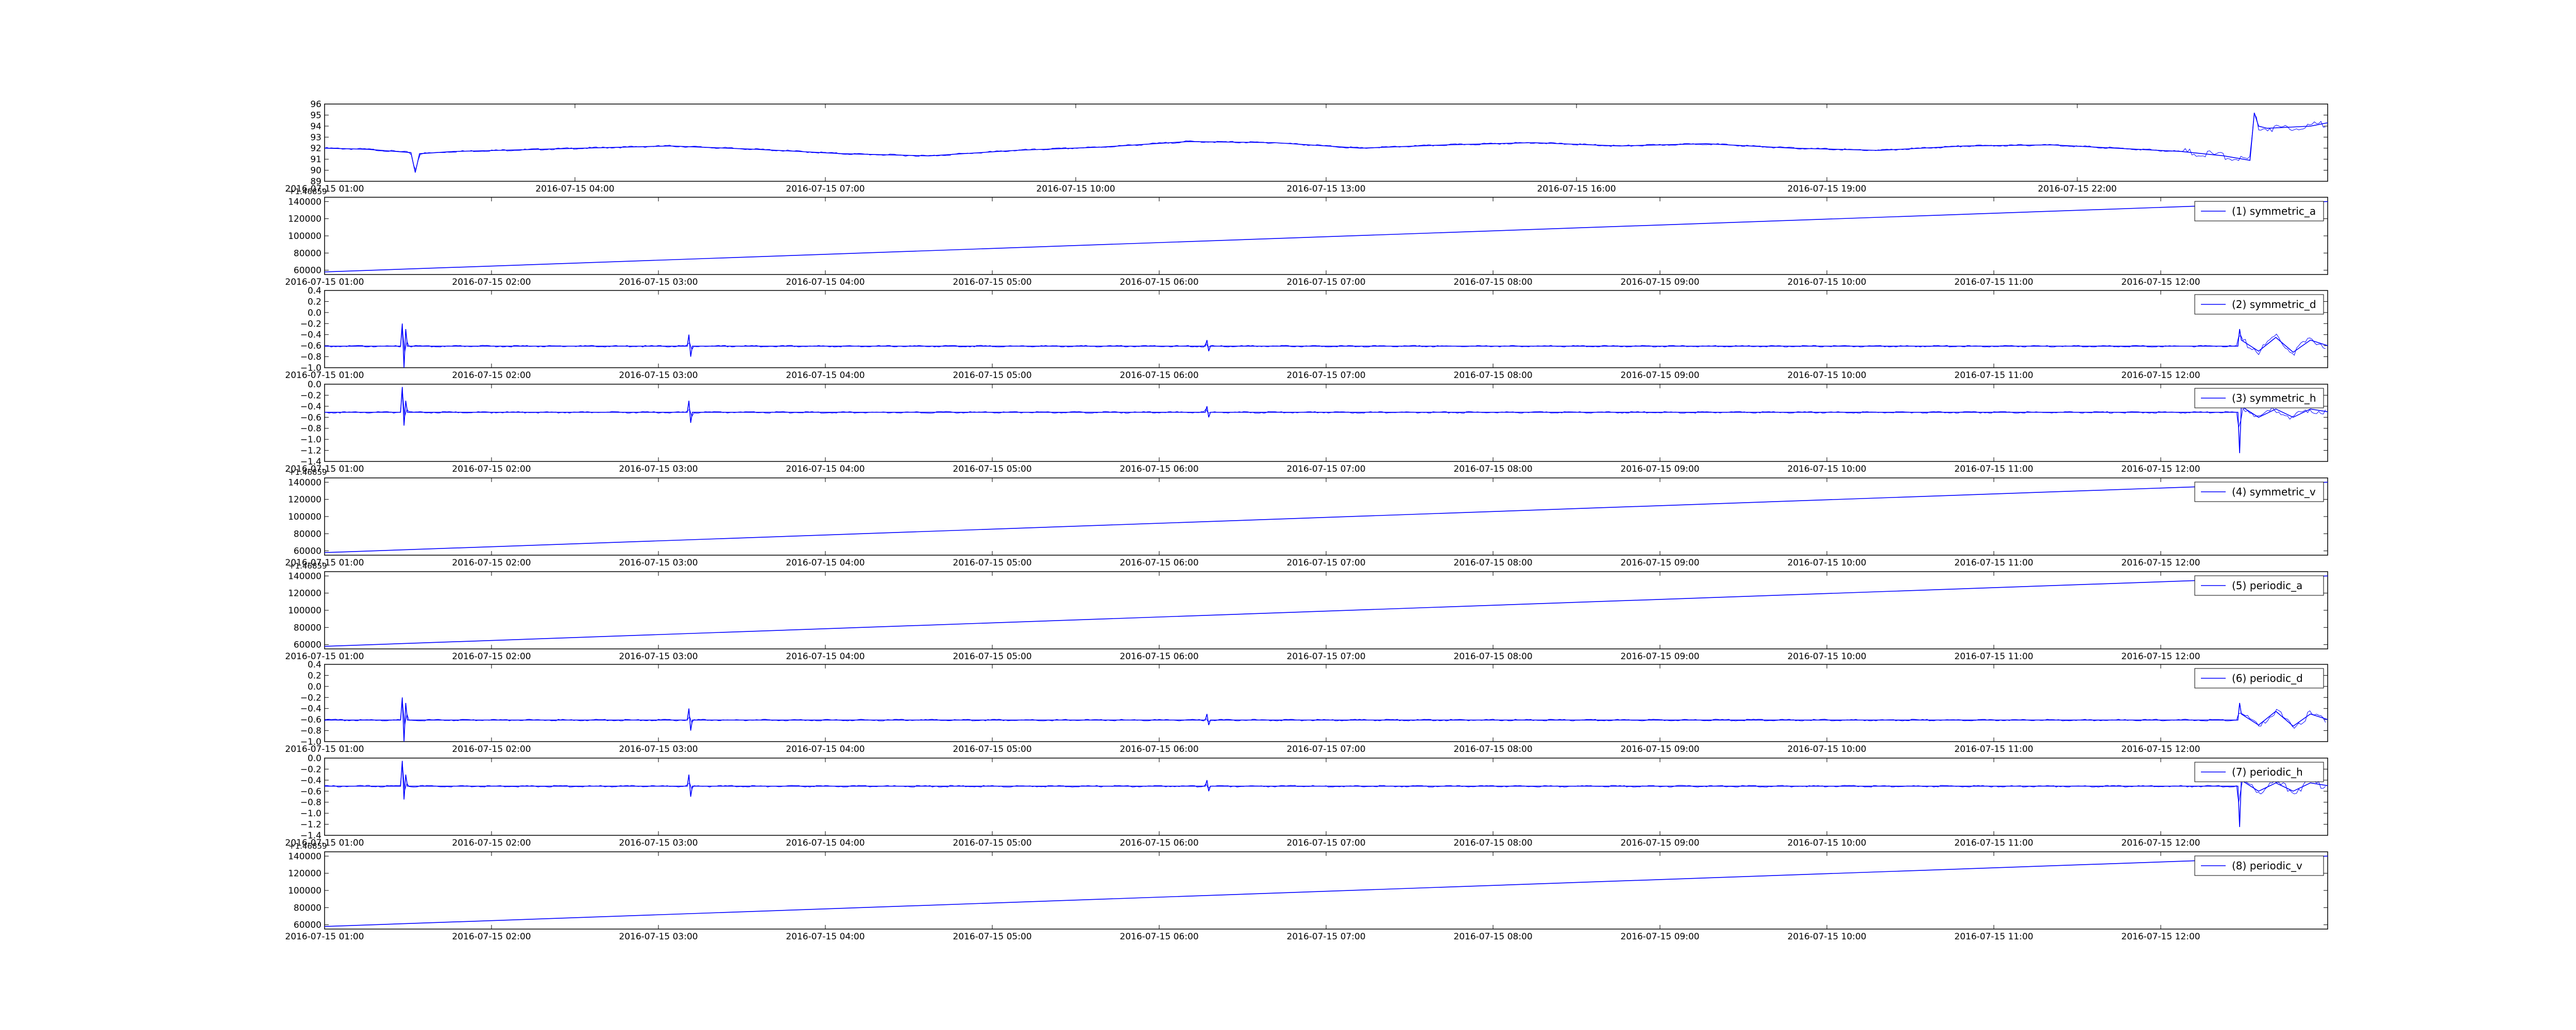 The width and height of the screenshot is (2576, 1030). What do you see at coordinates (315, 171) in the screenshot?
I see `y-tick-label: 90` at bounding box center [315, 171].